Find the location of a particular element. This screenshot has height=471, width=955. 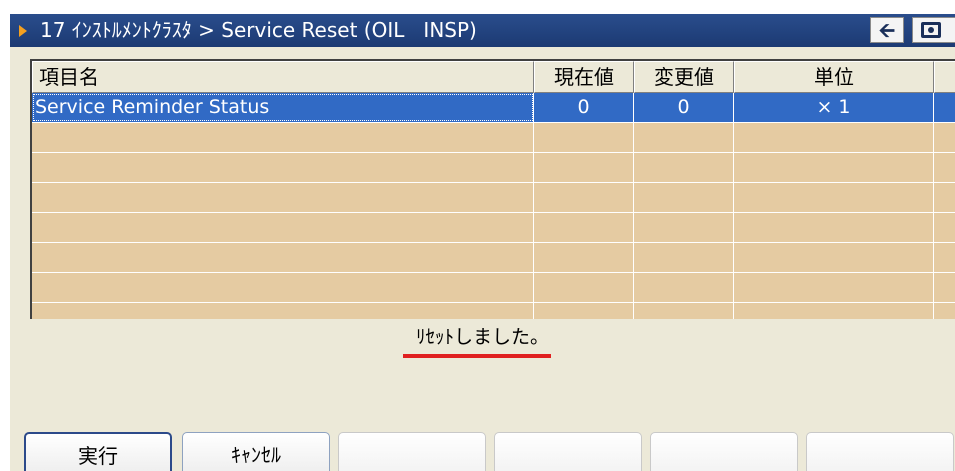

cell-unit: × 1 is located at coordinates (834, 107).